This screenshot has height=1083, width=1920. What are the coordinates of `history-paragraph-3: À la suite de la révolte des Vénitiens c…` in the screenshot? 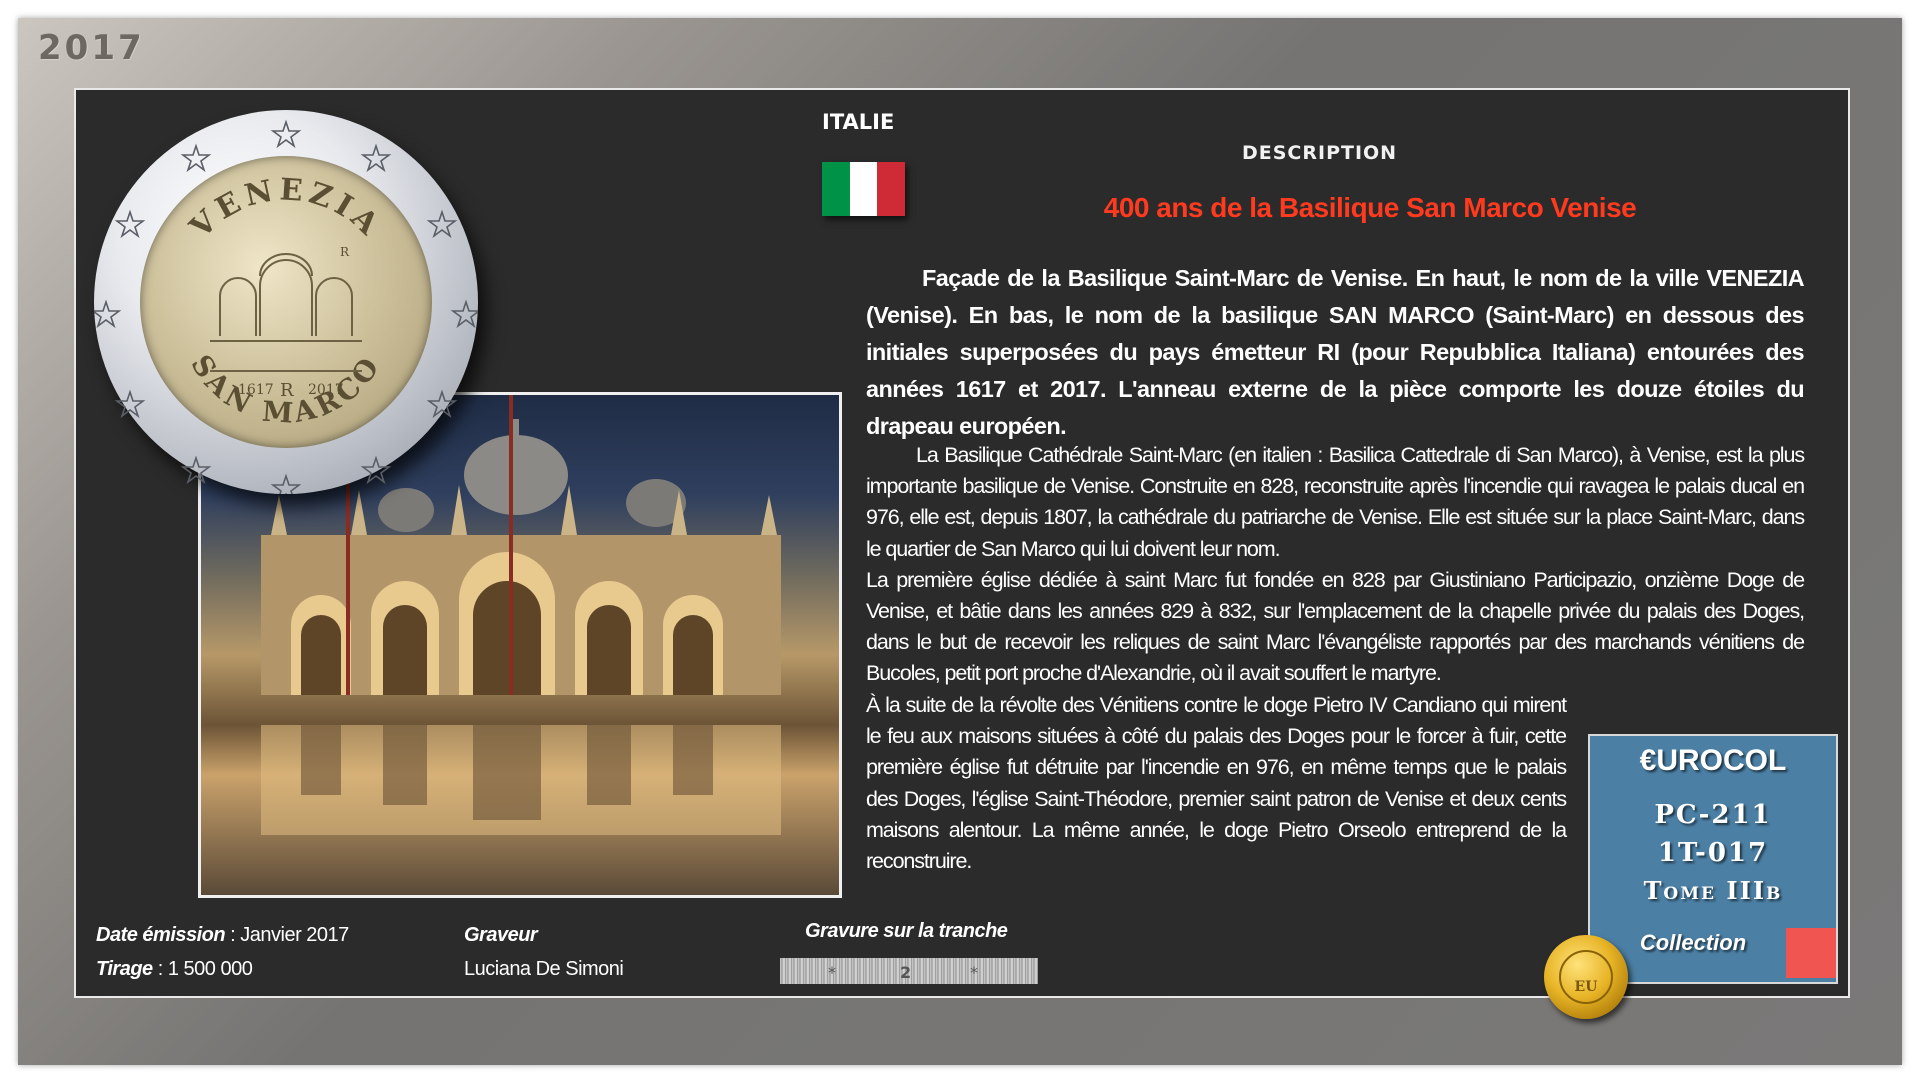 It's located at (1216, 783).